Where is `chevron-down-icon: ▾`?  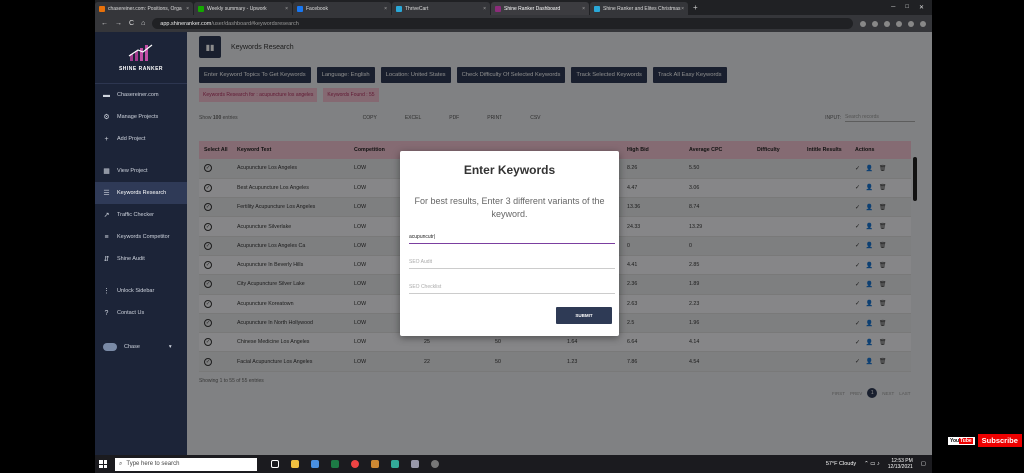 chevron-down-icon: ▾ is located at coordinates (170, 347).